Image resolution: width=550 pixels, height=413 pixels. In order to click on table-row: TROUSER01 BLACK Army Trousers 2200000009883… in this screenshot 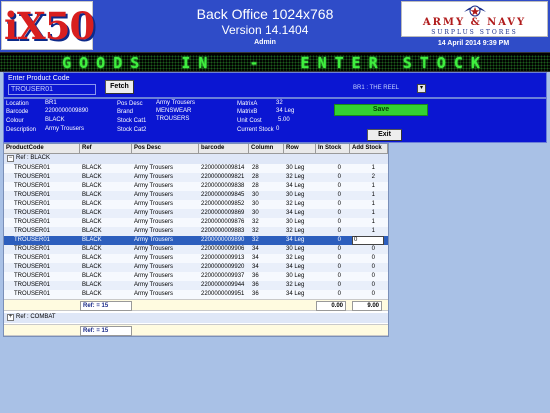, I will do `click(196, 231)`.